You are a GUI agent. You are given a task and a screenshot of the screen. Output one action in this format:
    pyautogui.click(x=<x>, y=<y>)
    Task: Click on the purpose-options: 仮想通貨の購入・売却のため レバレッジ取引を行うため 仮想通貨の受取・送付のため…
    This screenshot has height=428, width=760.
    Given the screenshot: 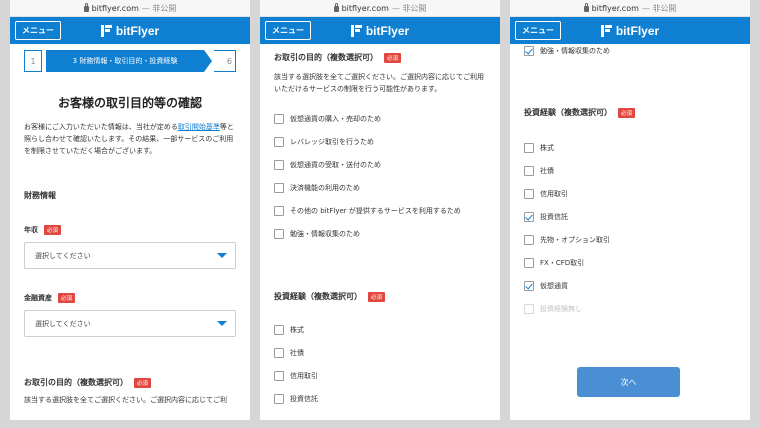 What is the action you would take?
    pyautogui.click(x=380, y=176)
    